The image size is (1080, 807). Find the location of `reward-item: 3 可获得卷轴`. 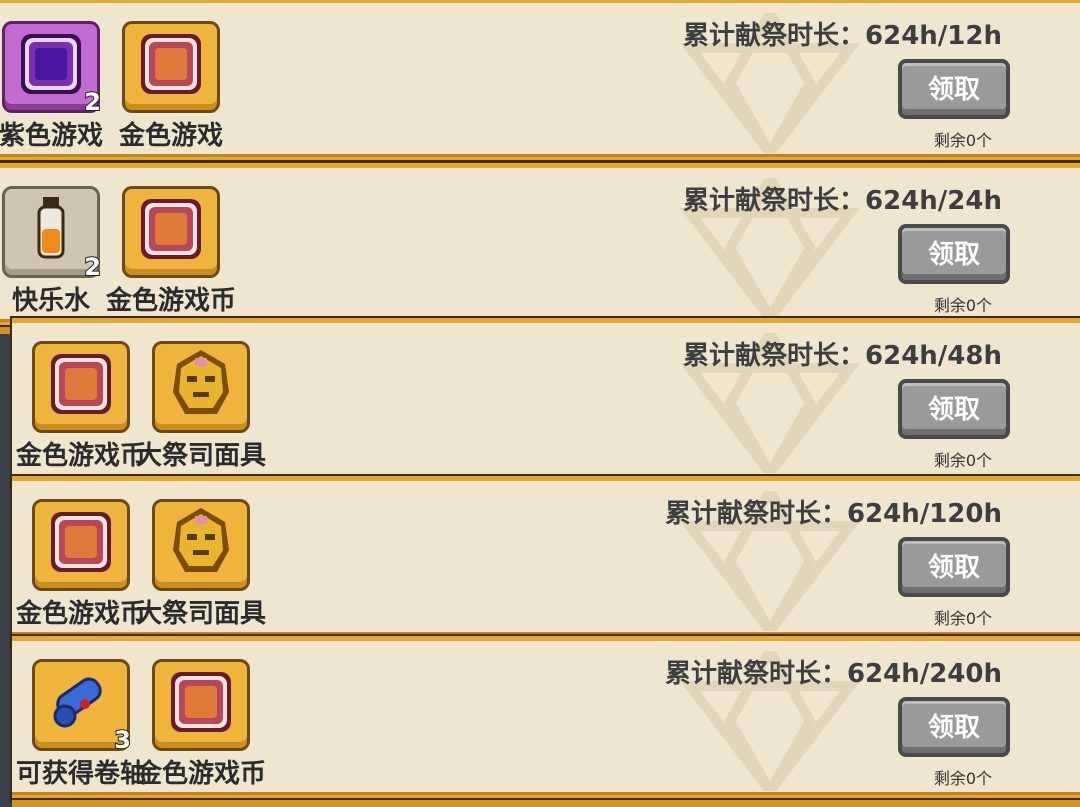

reward-item: 3 可获得卷轴 is located at coordinates (81, 724).